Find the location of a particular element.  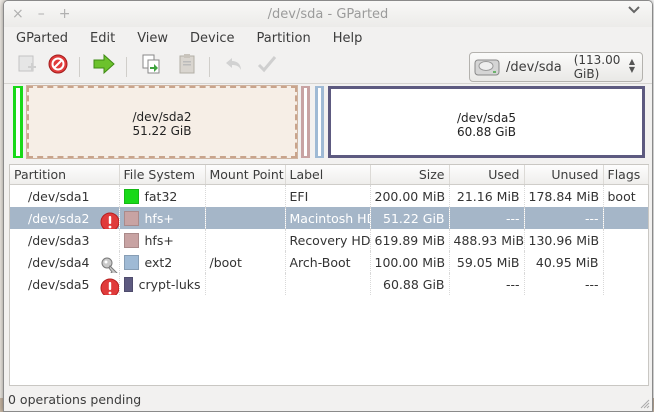

cell-partition: /dev/sda5 is located at coordinates (59, 284).